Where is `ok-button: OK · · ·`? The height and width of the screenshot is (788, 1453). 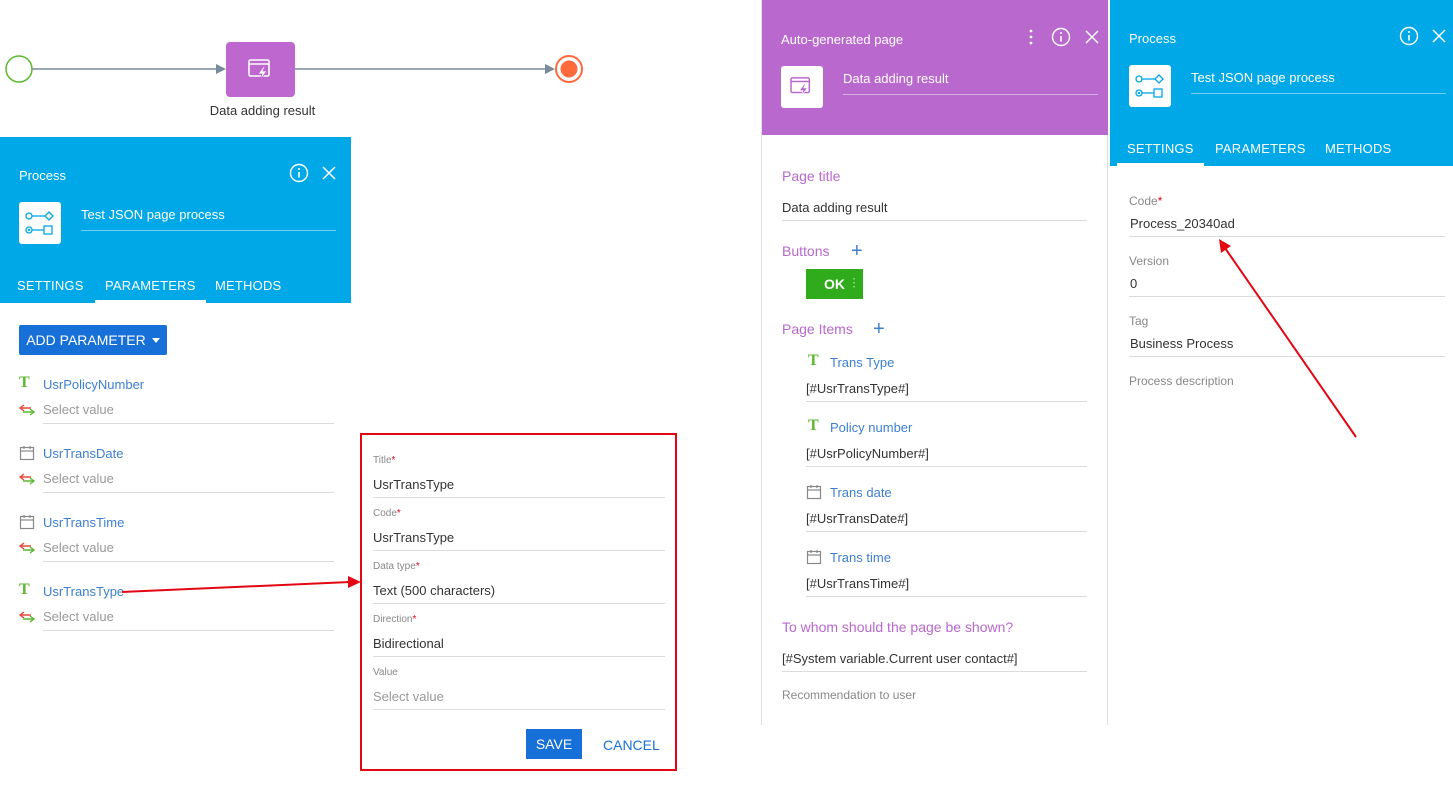 ok-button: OK · · · is located at coordinates (834, 284).